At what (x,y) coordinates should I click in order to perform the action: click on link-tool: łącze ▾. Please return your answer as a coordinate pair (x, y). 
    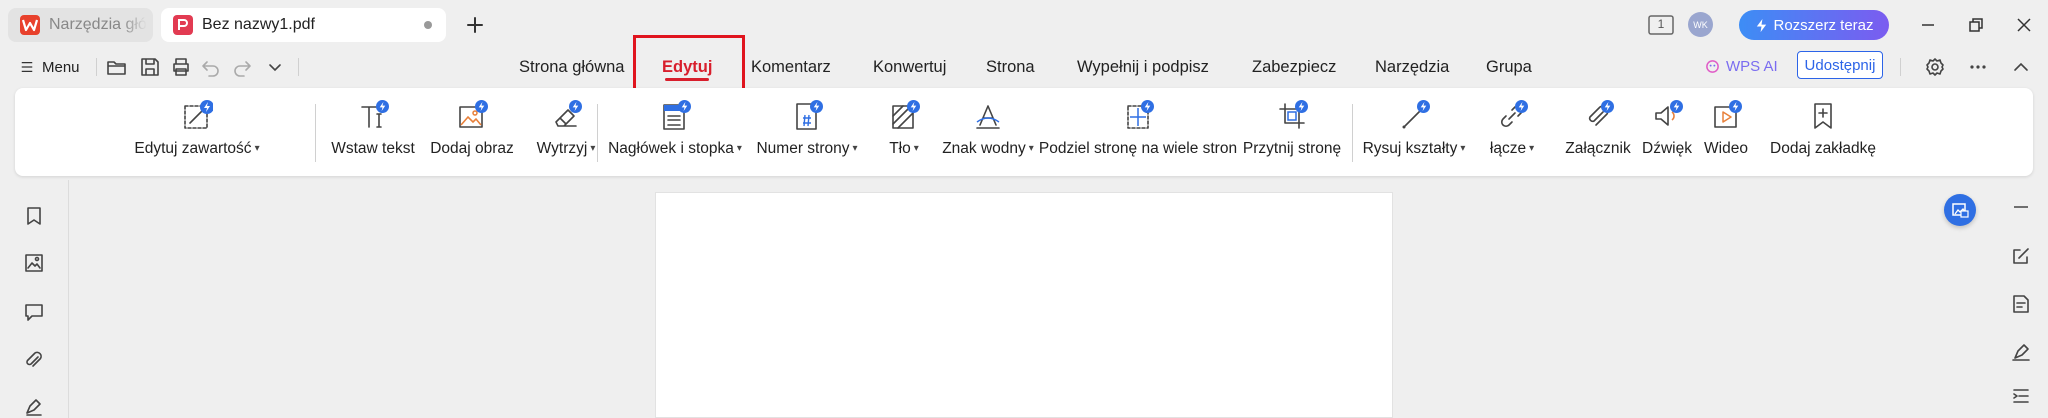
    Looking at the image, I should click on (1512, 132).